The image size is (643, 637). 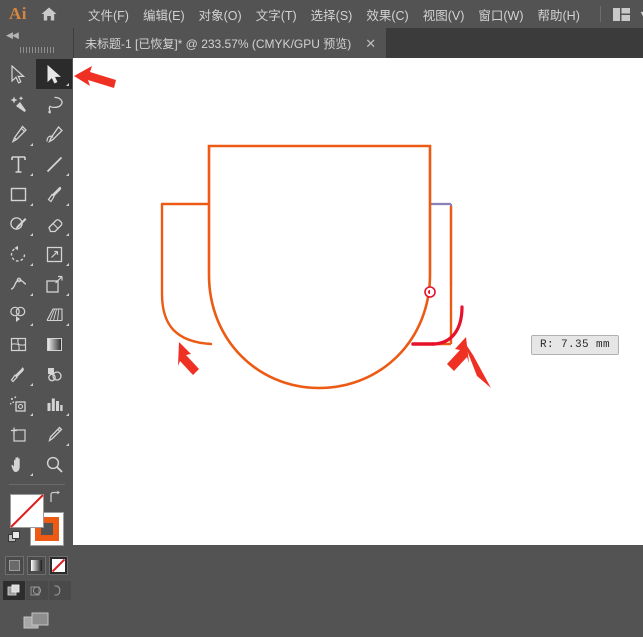 What do you see at coordinates (18, 284) in the screenshot?
I see `width-tool` at bounding box center [18, 284].